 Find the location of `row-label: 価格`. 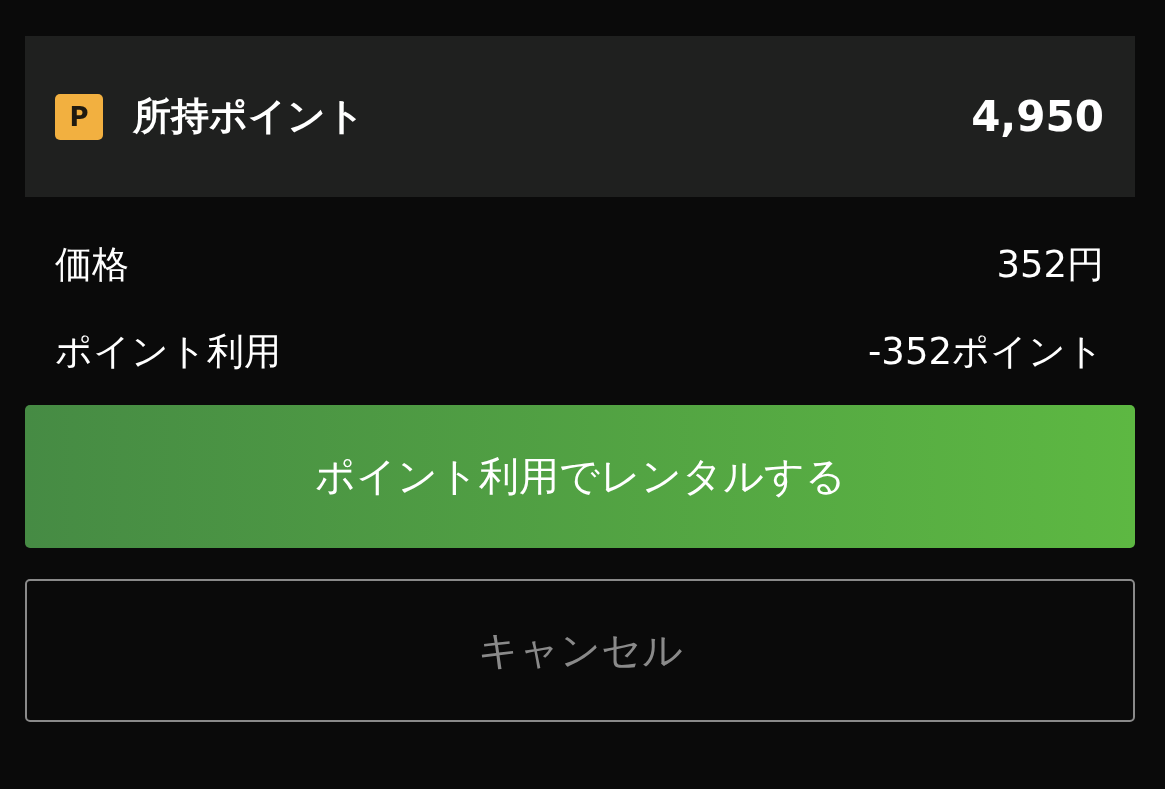

row-label: 価格 is located at coordinates (92, 265).